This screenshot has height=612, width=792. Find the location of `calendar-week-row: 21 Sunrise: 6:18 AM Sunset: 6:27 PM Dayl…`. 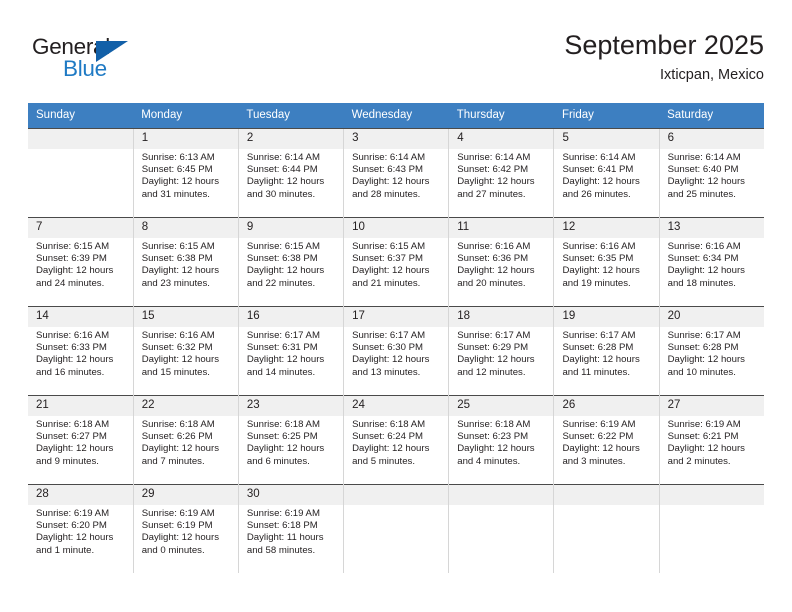

calendar-week-row: 21 Sunrise: 6:18 AM Sunset: 6:27 PM Dayl… is located at coordinates (396, 440).